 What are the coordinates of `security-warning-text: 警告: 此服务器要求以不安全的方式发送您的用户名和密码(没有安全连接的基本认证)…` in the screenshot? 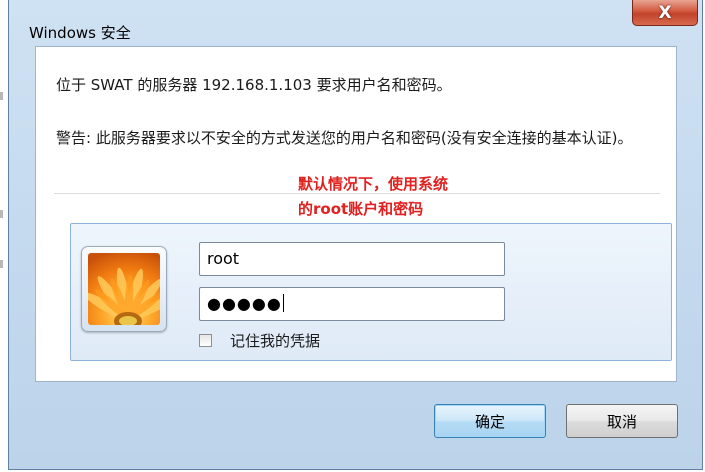 It's located at (344, 138).